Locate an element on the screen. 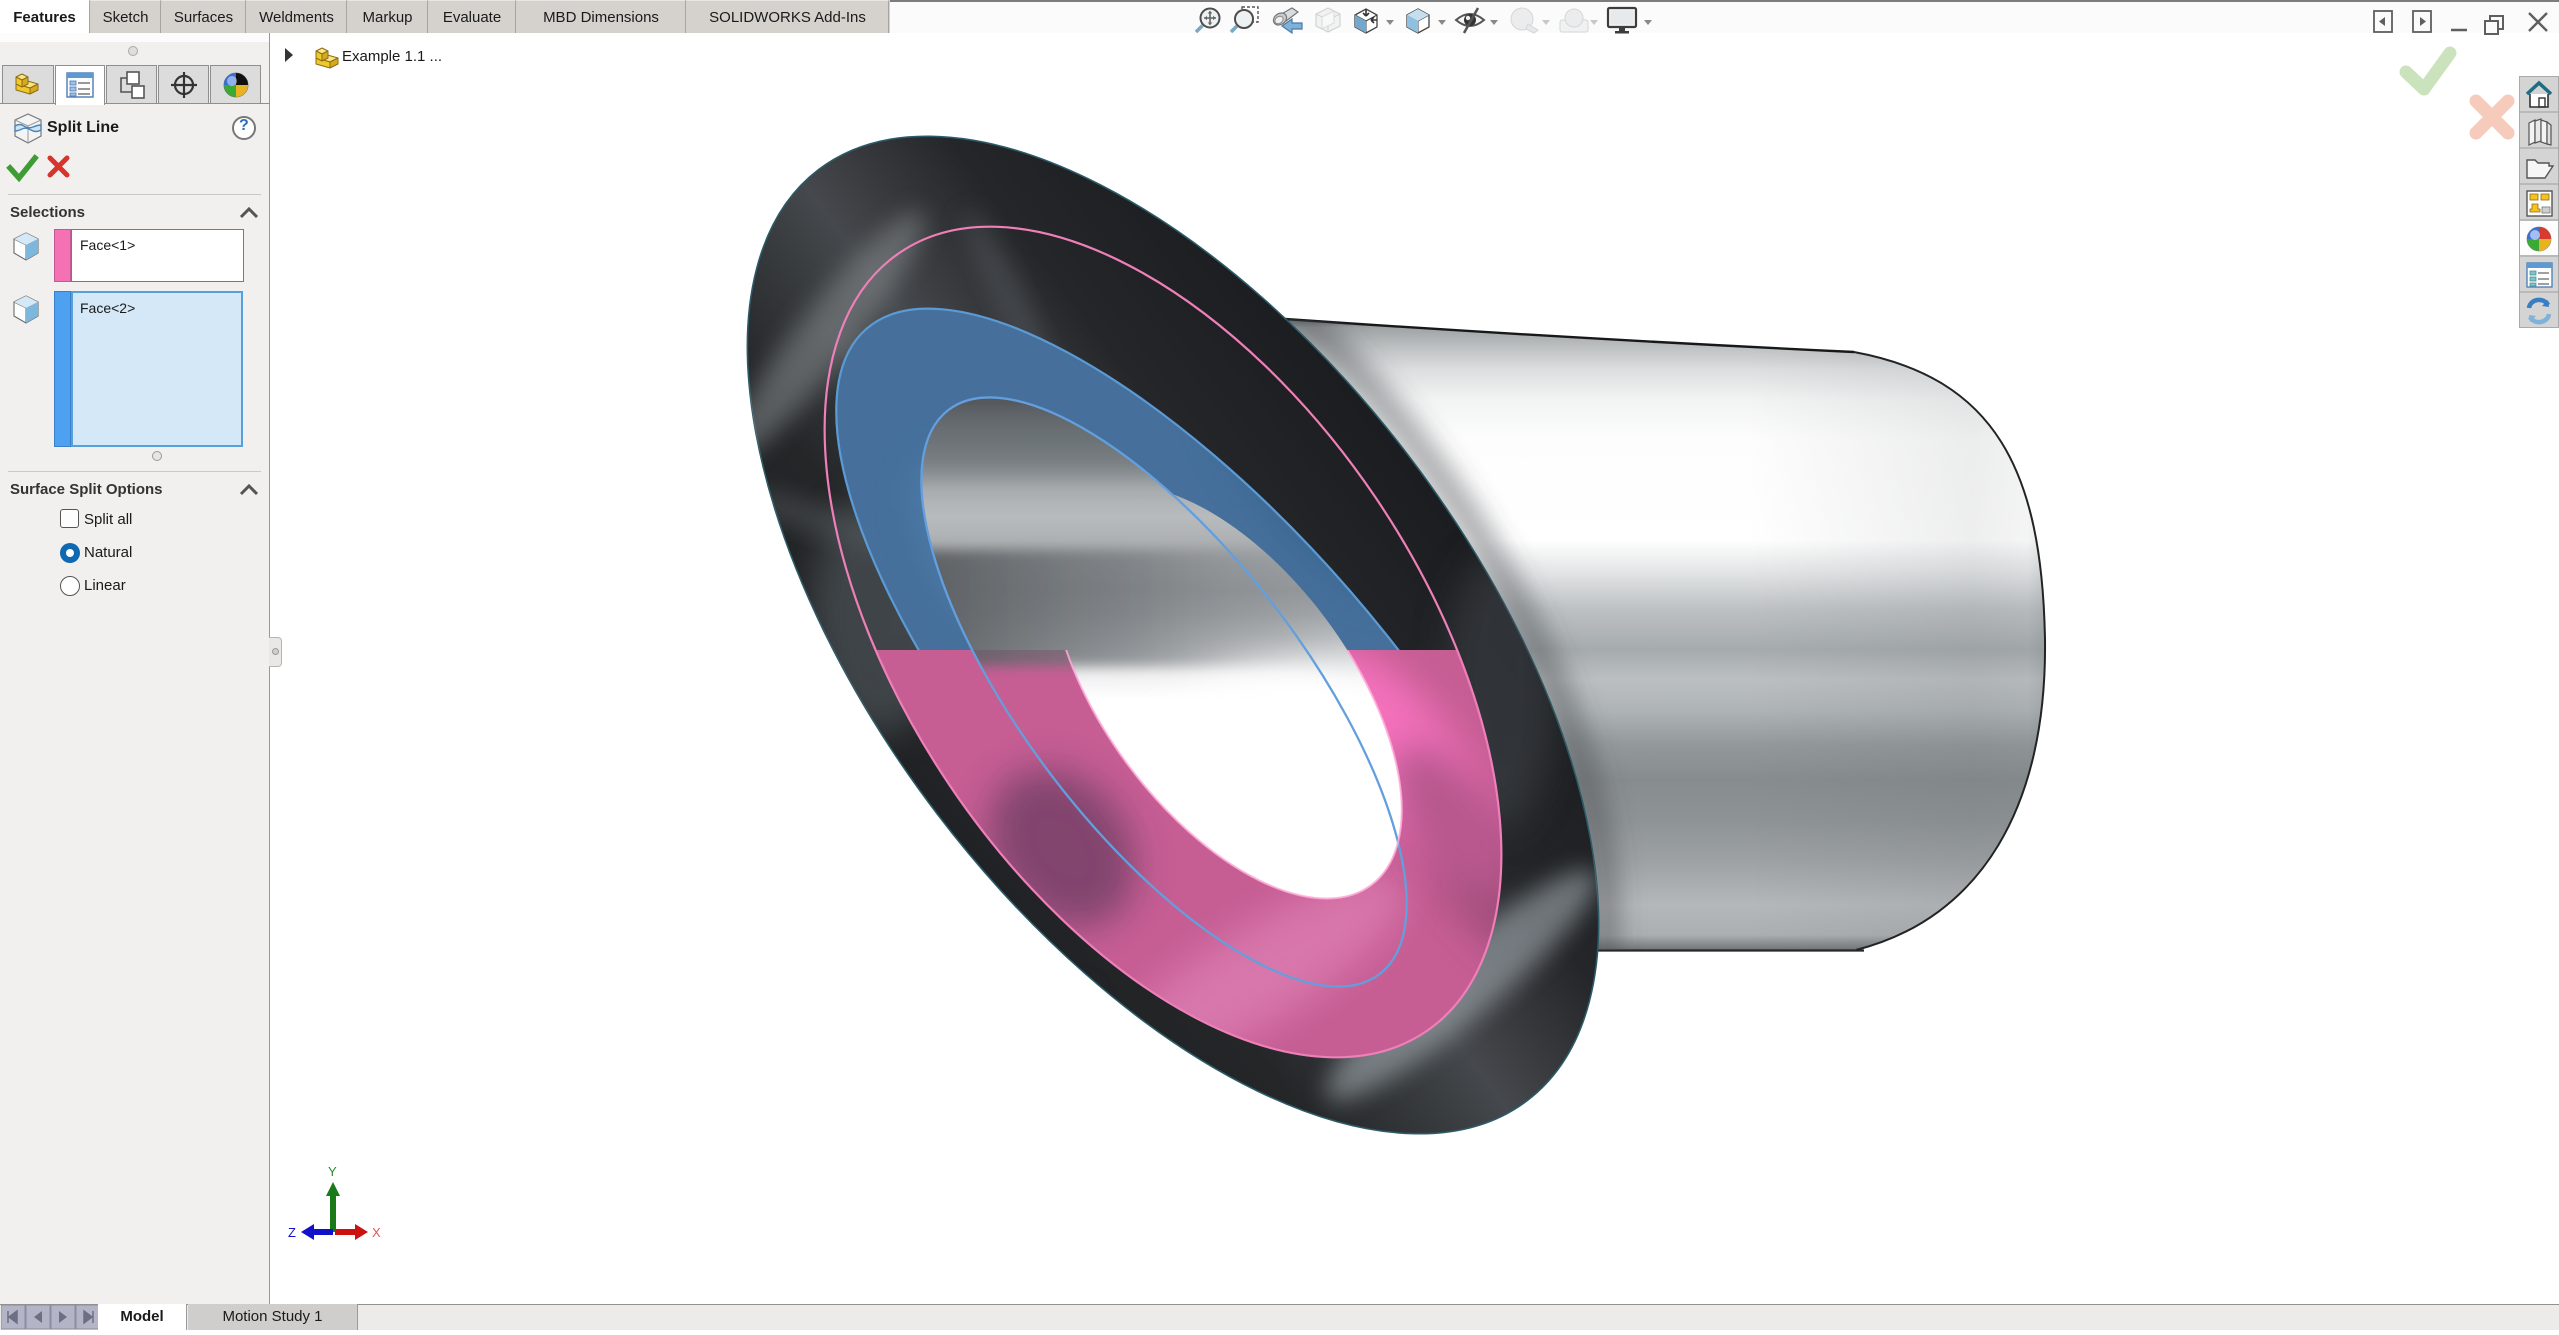 The height and width of the screenshot is (1335, 2559). svg-text: Z is located at coordinates (292, 1232).